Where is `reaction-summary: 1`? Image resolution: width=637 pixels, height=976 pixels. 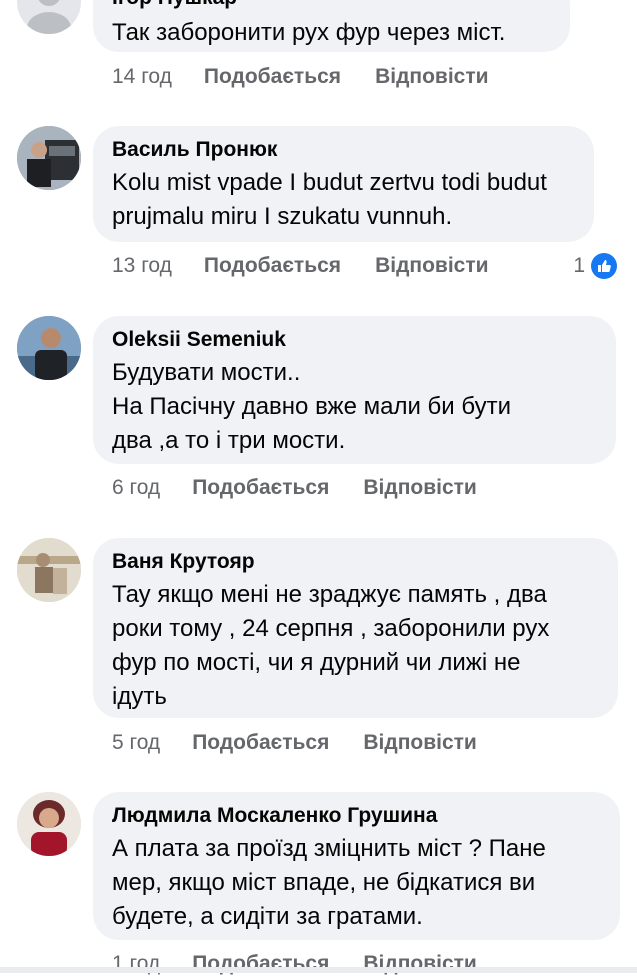
reaction-summary: 1 is located at coordinates (595, 266).